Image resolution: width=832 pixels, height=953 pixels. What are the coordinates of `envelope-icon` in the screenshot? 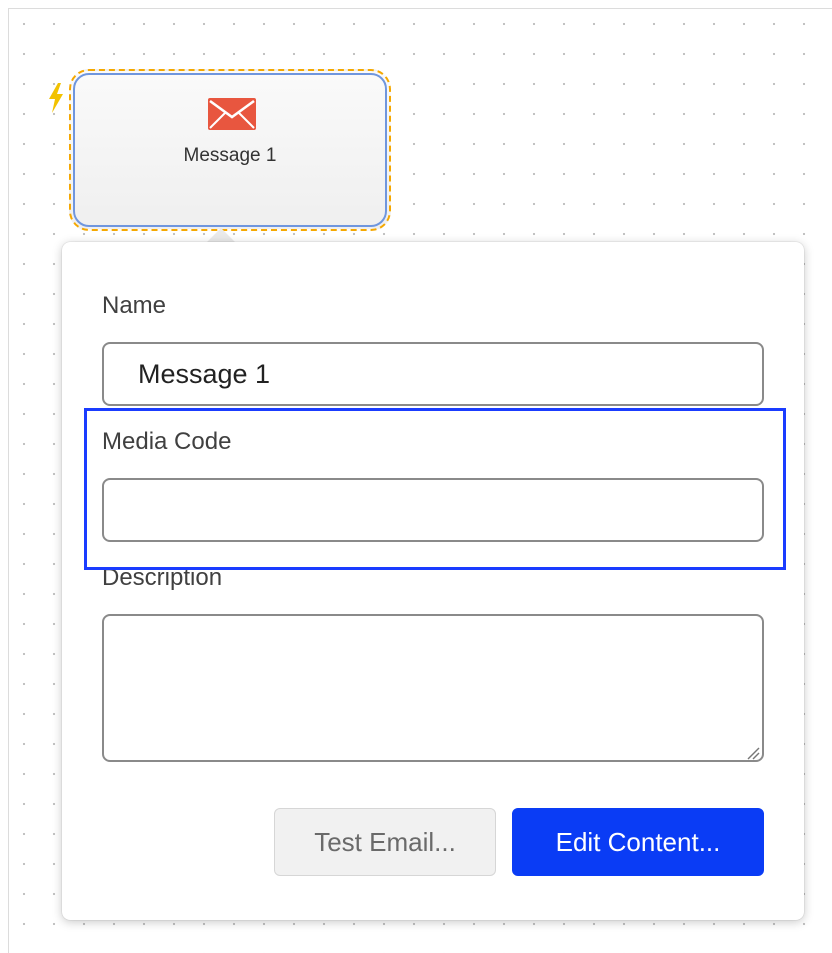 It's located at (232, 114).